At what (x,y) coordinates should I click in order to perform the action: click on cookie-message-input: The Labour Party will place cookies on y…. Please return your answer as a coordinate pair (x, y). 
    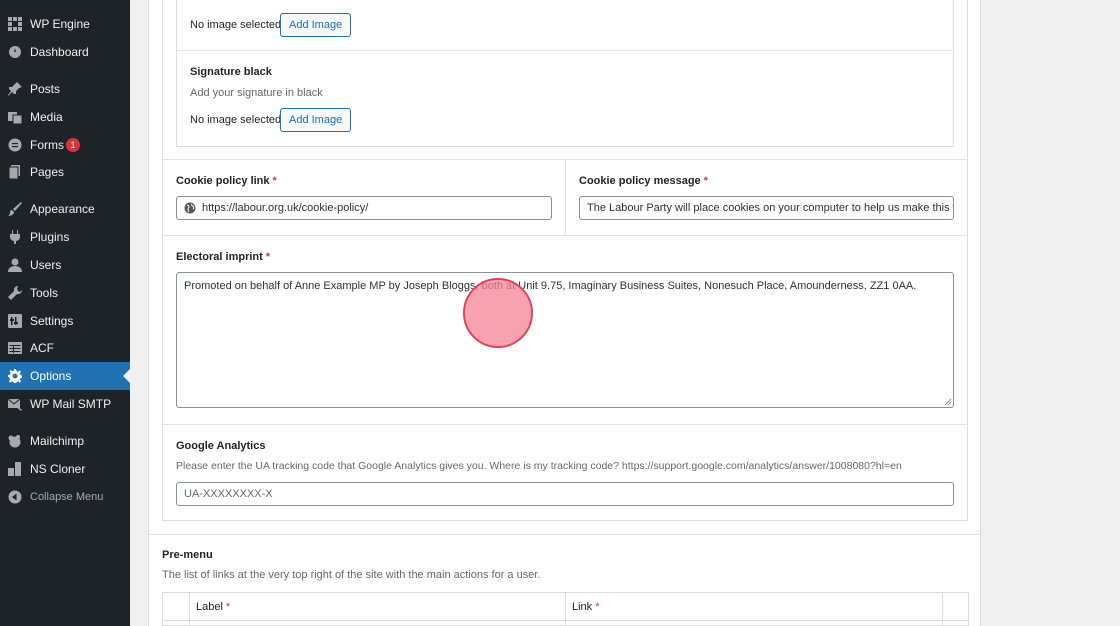
    Looking at the image, I should click on (766, 208).